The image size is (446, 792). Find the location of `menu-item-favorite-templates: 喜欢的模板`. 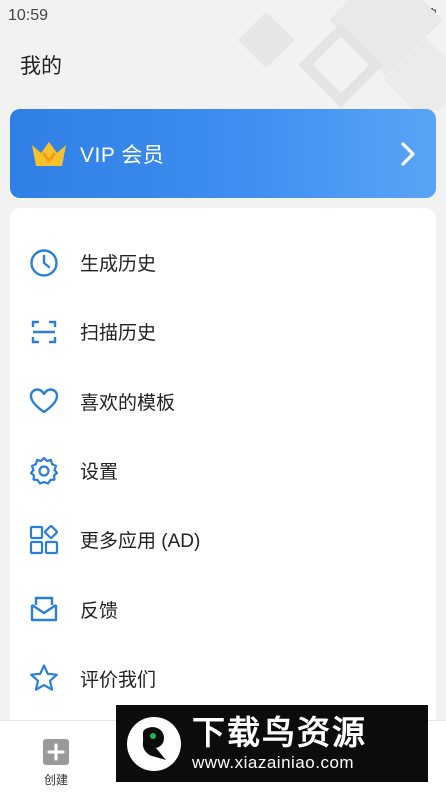

menu-item-favorite-templates: 喜欢的模板 is located at coordinates (223, 401).